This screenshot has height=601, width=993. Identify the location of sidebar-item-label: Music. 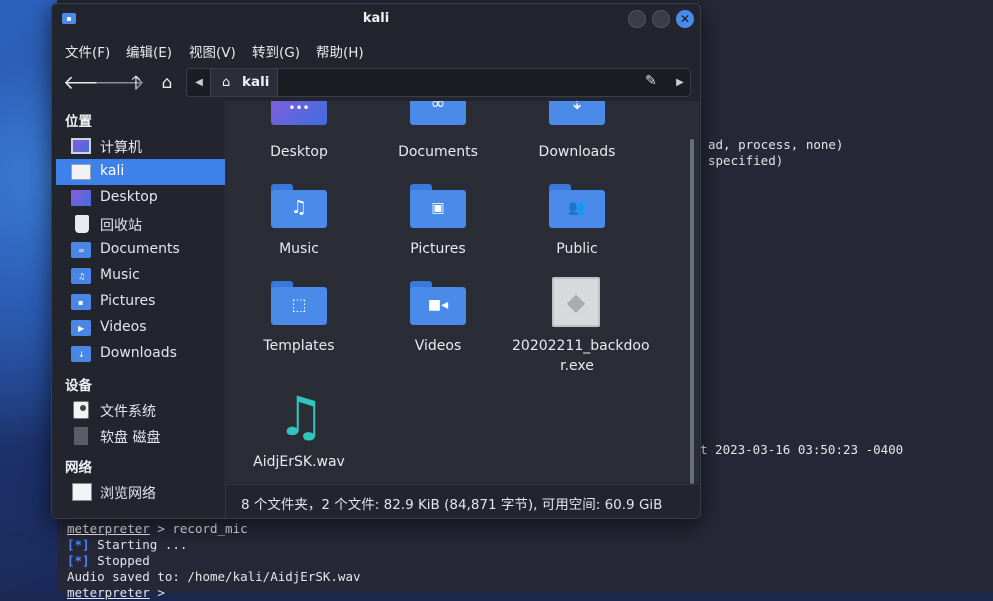
(120, 275).